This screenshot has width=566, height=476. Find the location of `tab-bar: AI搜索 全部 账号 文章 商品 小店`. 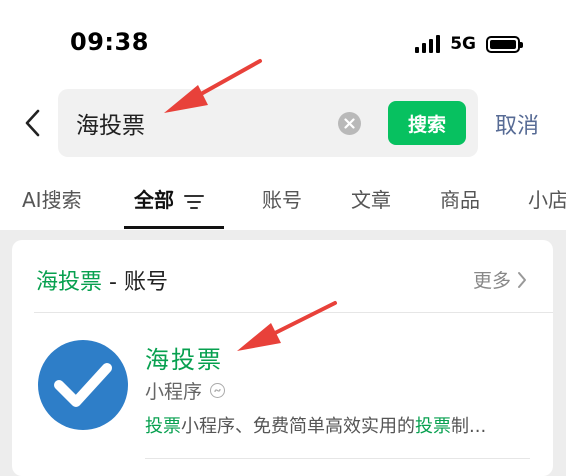

tab-bar: AI搜索 全部 账号 文章 商品 小店 is located at coordinates (283, 200).